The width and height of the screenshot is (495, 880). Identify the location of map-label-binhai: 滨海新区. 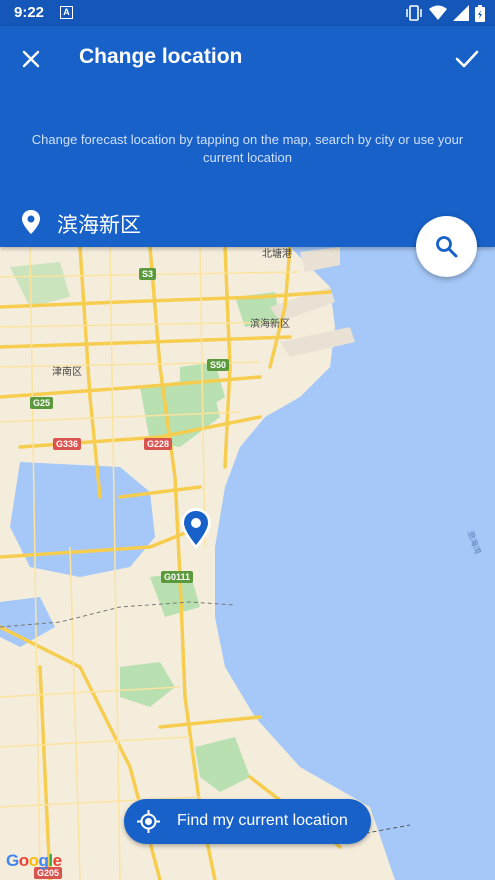
(270, 324).